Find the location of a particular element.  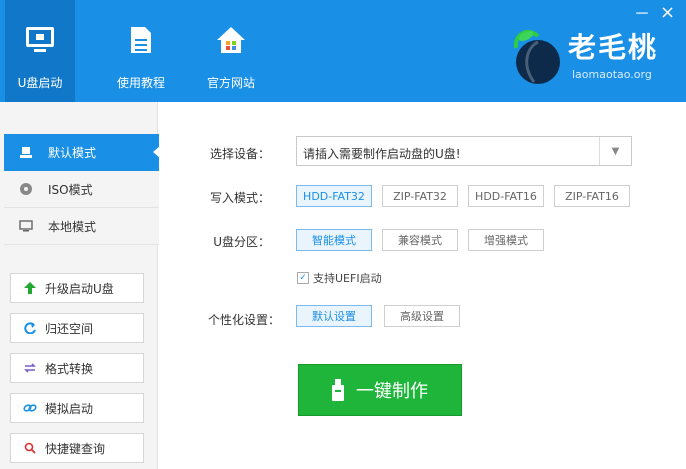

close-button: × is located at coordinates (667, 13).